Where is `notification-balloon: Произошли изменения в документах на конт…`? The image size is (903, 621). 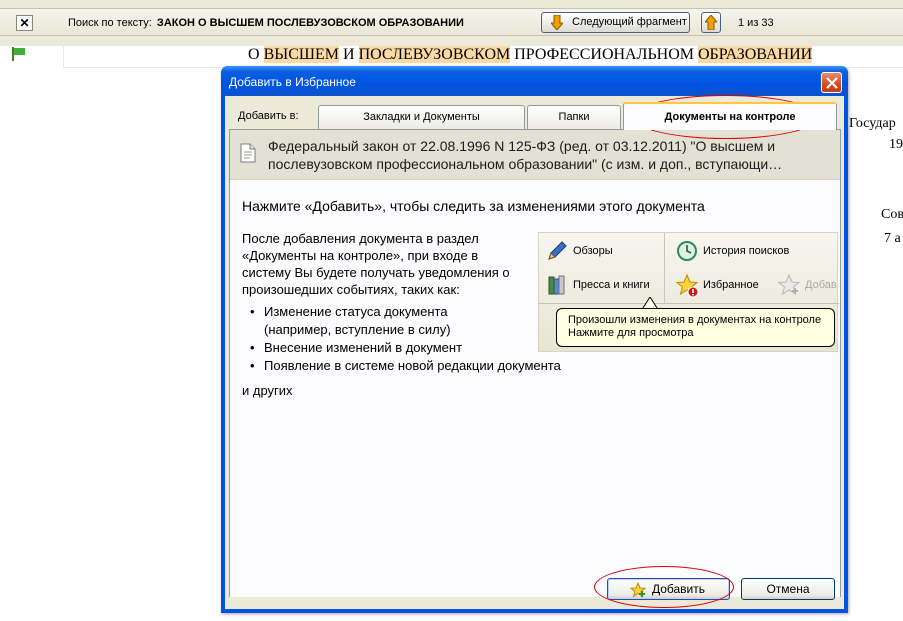
notification-balloon: Произошли изменения в документах на конт… is located at coordinates (695, 327).